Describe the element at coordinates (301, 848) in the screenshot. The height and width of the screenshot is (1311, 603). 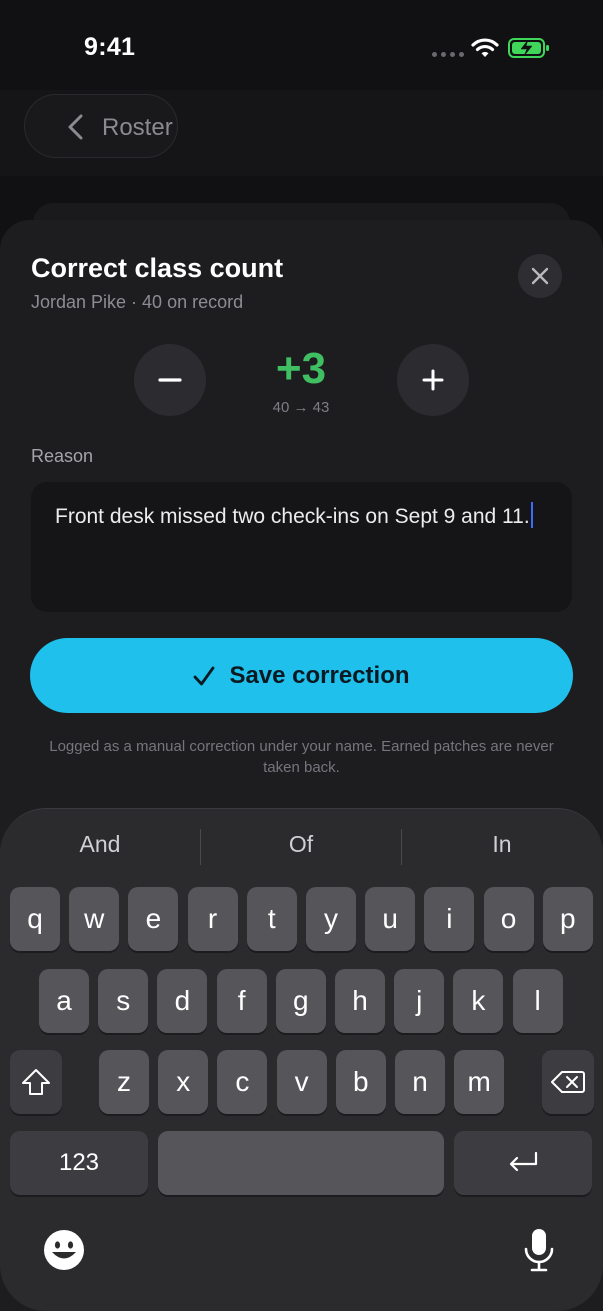
I see `suggestion-2: Of` at that location.